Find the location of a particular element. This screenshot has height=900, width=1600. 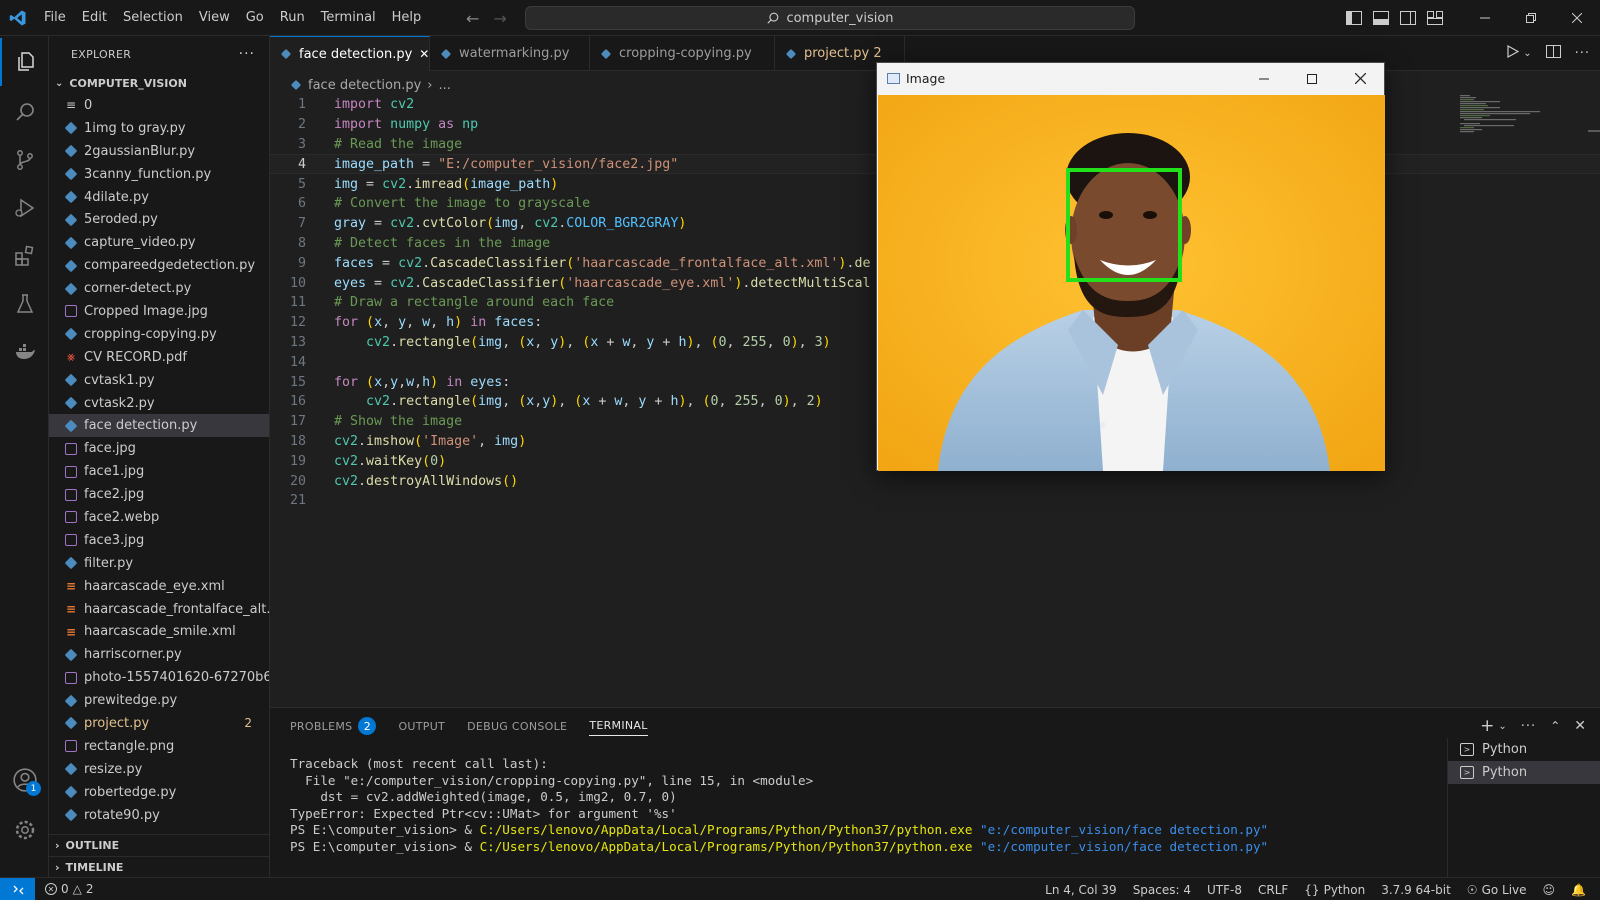

panel-tab-problems: PROBLEMS 2 is located at coordinates (333, 726).